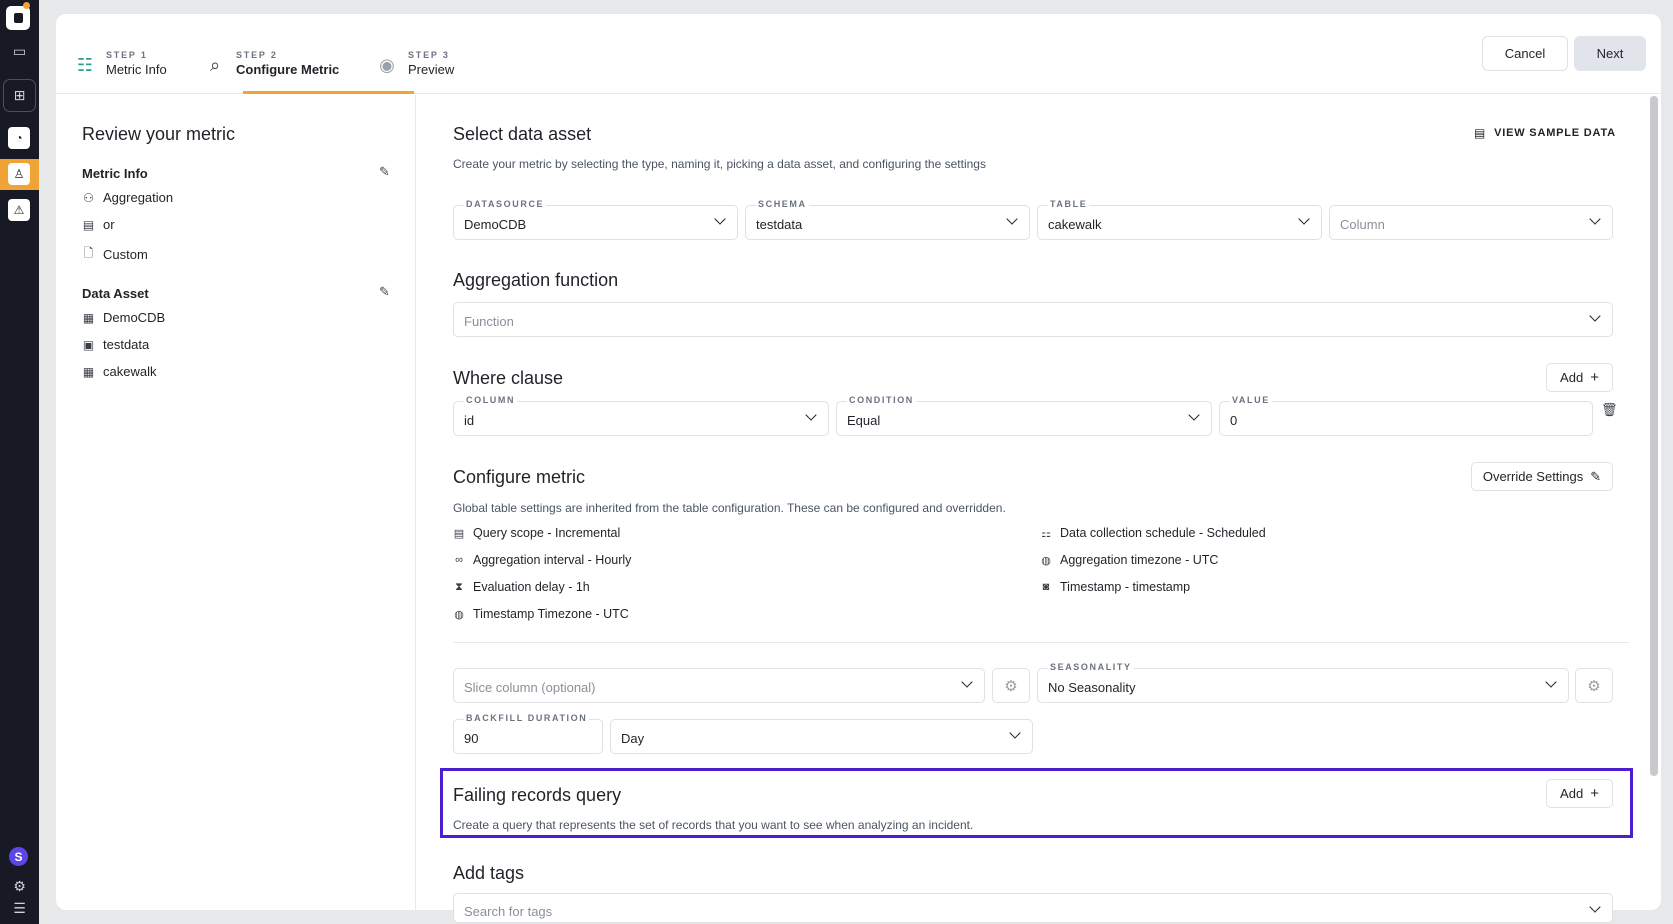 The height and width of the screenshot is (924, 1673). What do you see at coordinates (821, 736) in the screenshot?
I see `backfill-unit-select: Day` at bounding box center [821, 736].